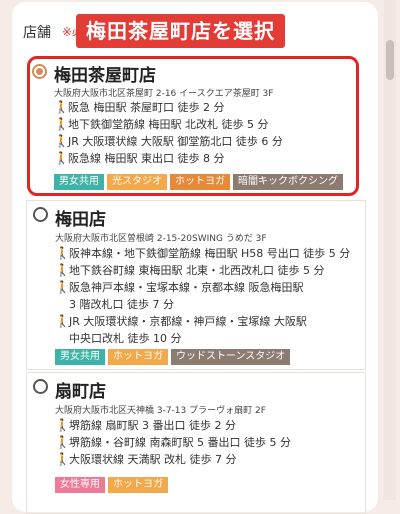 This screenshot has height=514, width=400. I want to click on tag-badge: ウッドストーンスタジオ, so click(231, 357).